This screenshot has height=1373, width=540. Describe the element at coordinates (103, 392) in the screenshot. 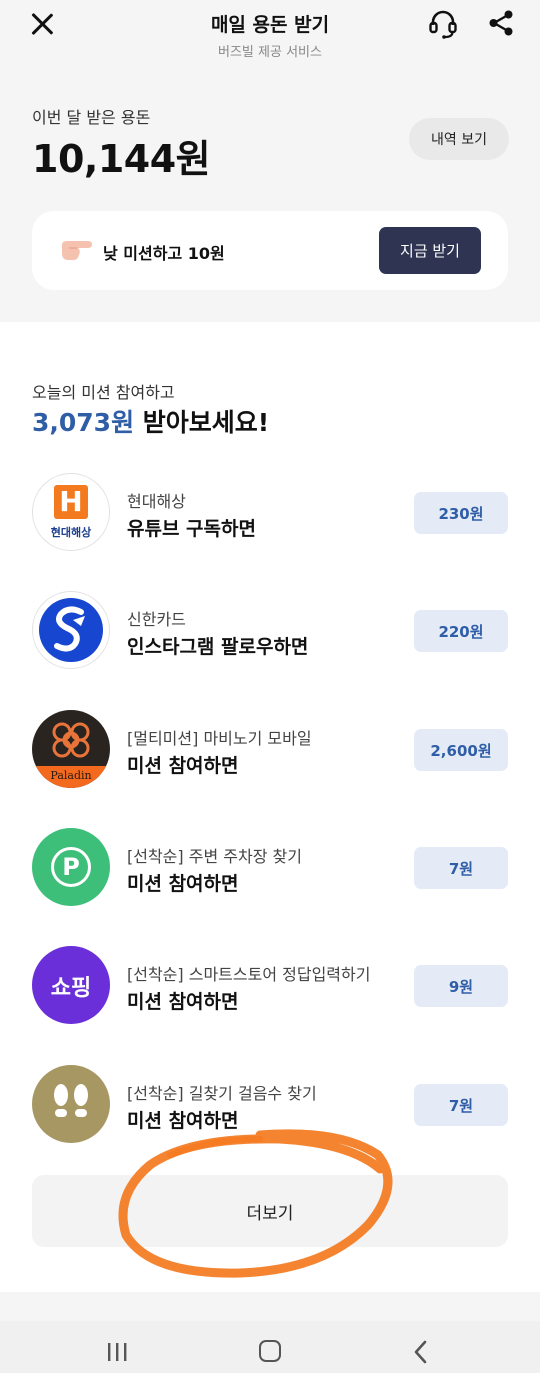

I see `mission-intro: 오늘의 미션 참여하고` at that location.